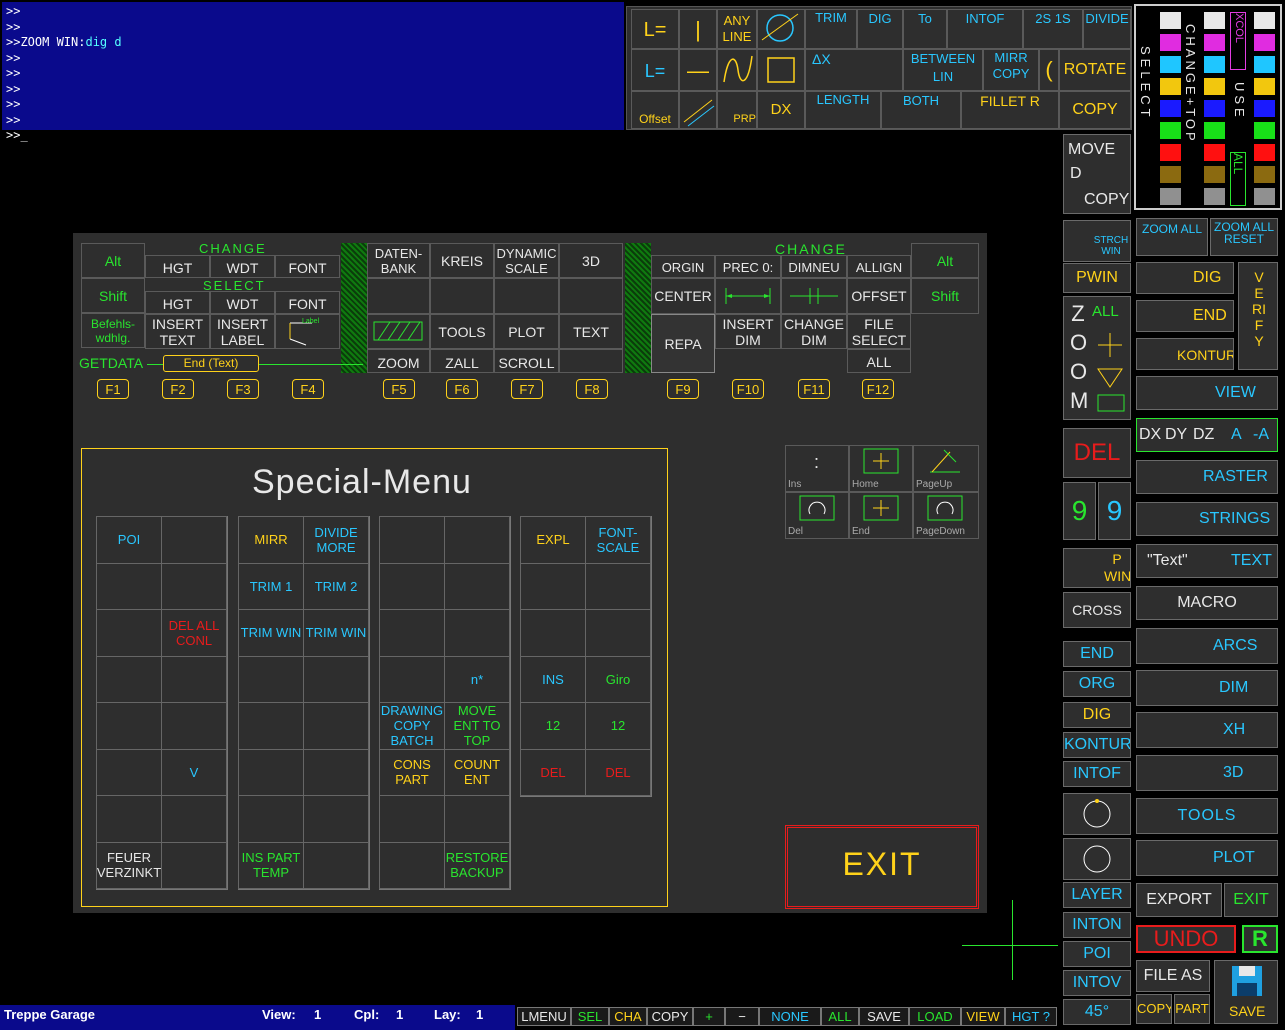 Image resolution: width=1285 pixels, height=1030 pixels. I want to click on insert-dim-key: INSERT DIM, so click(748, 331).